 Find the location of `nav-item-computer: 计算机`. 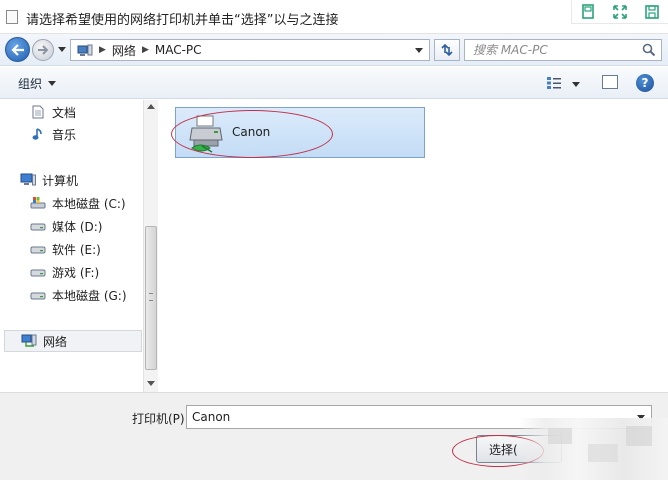

nav-item-computer: 计算机 is located at coordinates (91, 180).